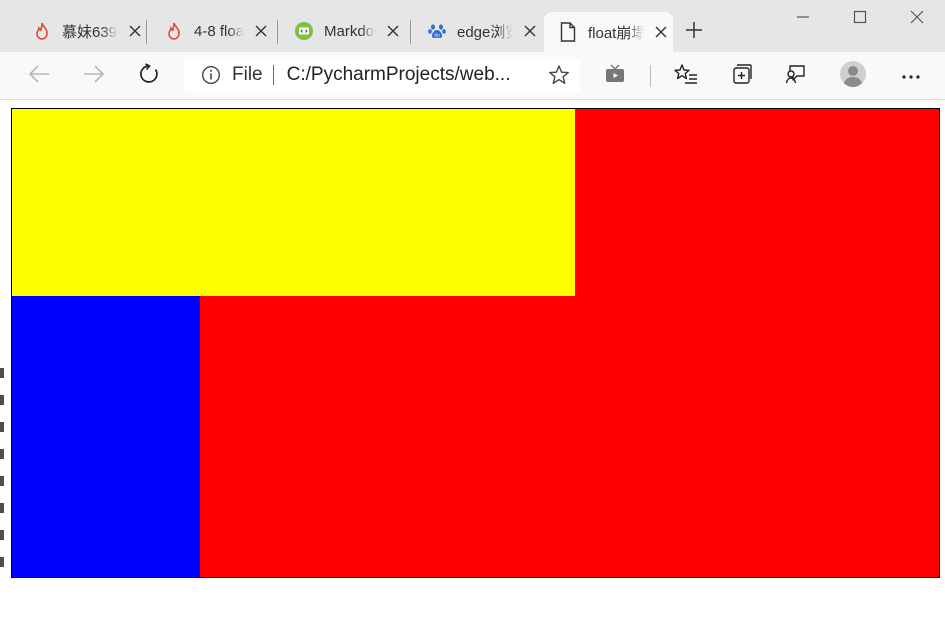 The image size is (945, 637). I want to click on arrow-left-icon, so click(39, 76).